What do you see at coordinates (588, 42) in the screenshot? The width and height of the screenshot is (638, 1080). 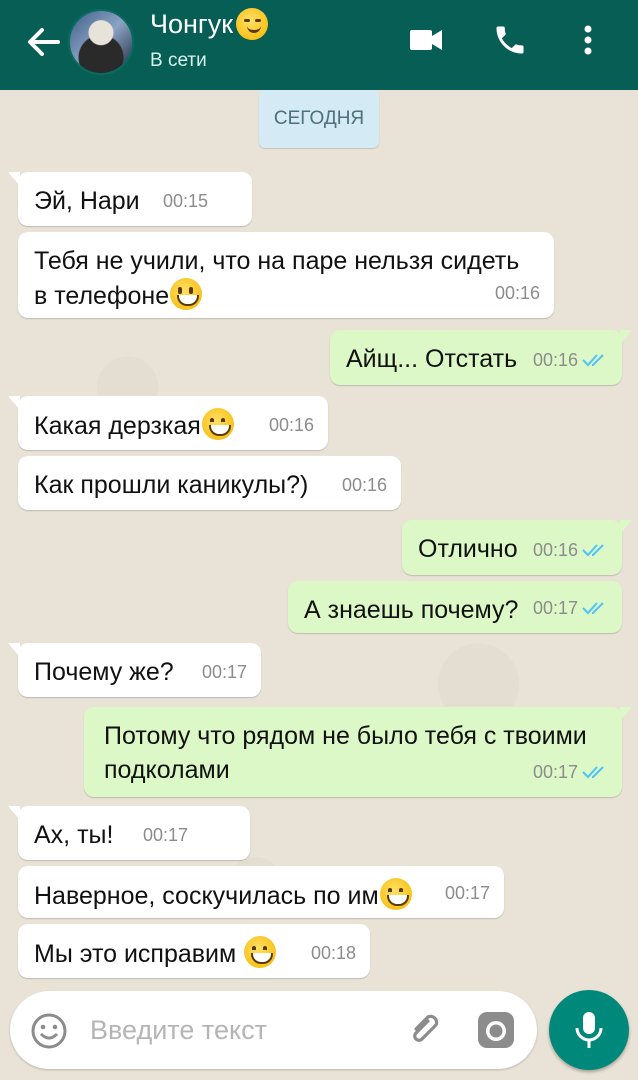 I see `more-vert-icon` at bounding box center [588, 42].